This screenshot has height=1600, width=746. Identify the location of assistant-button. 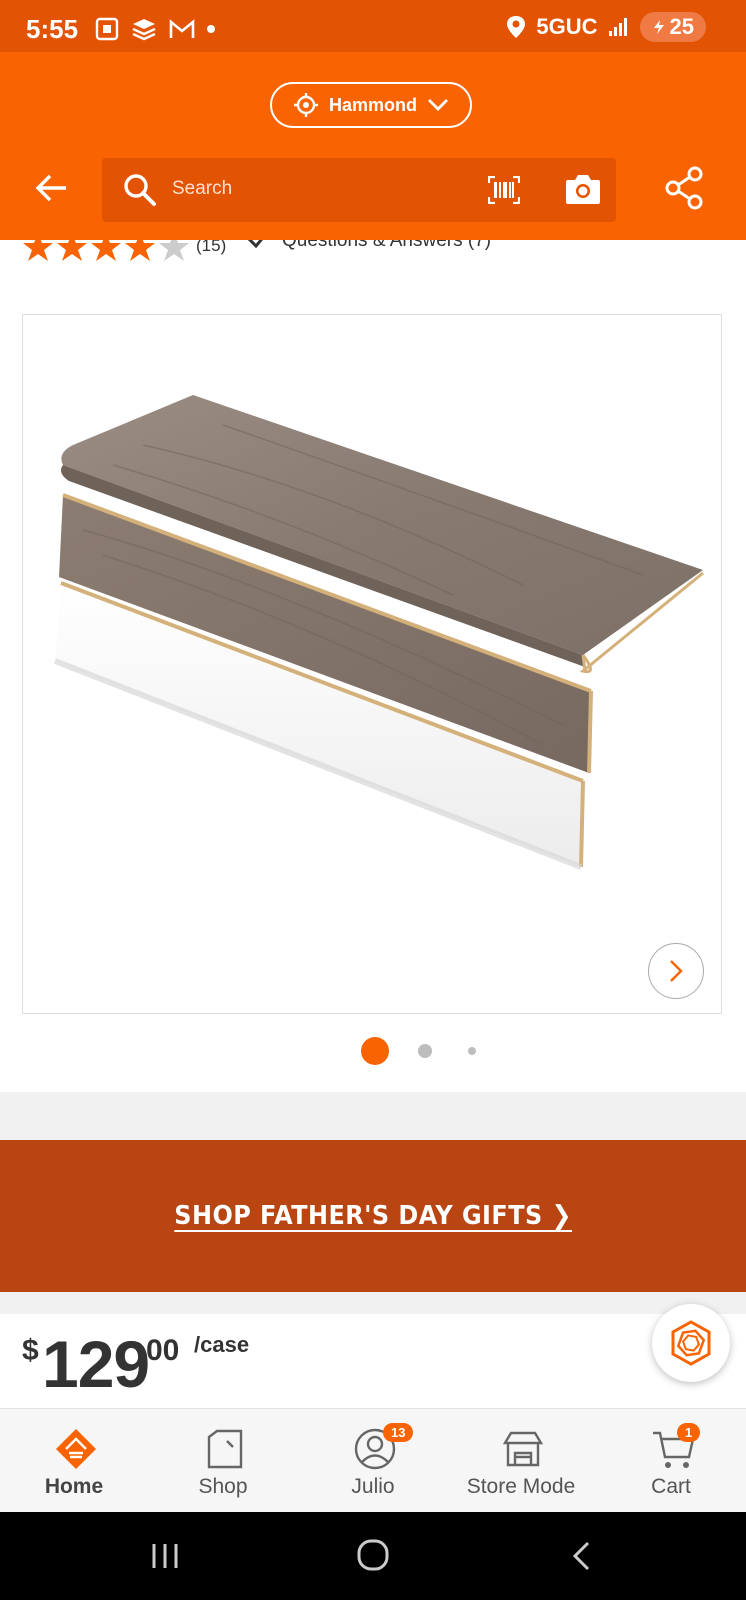
(691, 1343).